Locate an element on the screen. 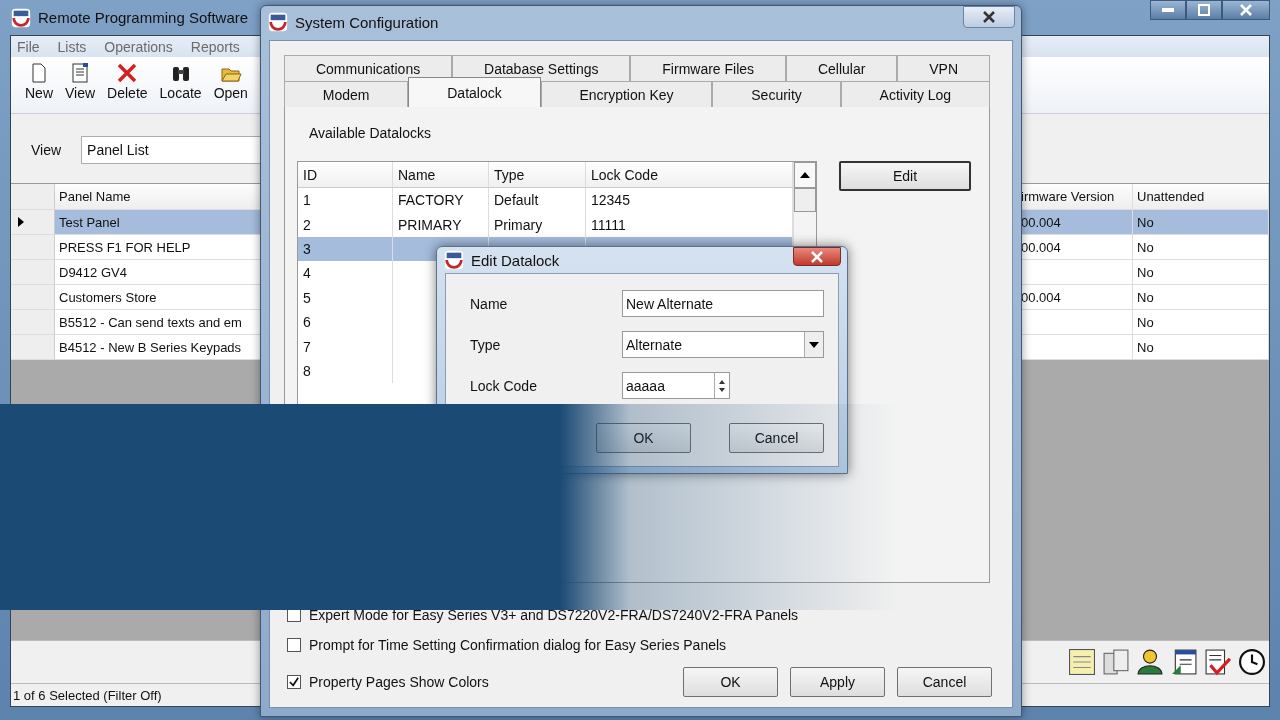  column-header: Name is located at coordinates (441, 174).